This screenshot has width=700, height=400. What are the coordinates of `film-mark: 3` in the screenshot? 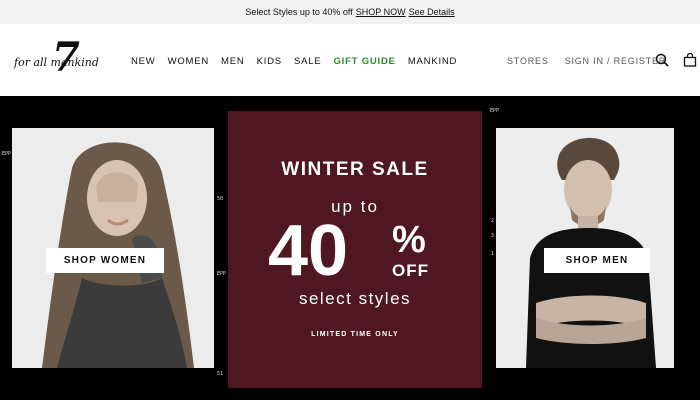 It's located at (493, 236).